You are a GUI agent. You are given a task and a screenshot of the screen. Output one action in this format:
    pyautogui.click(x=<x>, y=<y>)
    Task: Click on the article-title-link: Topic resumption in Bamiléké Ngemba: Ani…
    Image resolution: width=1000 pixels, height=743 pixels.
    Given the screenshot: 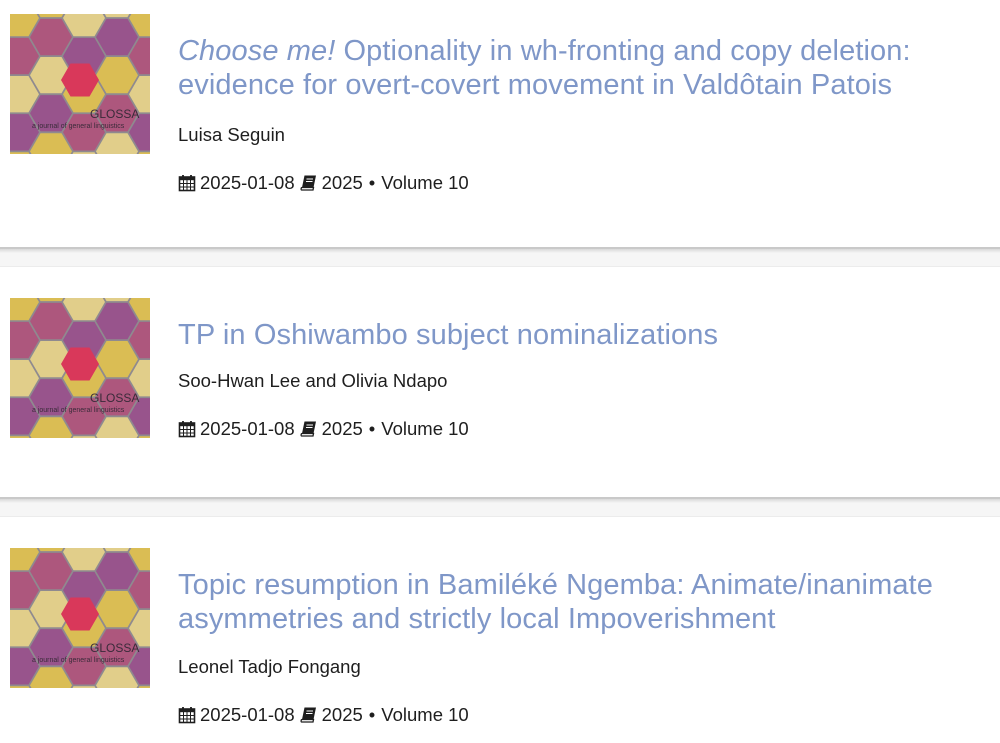 What is the action you would take?
    pyautogui.click(x=585, y=602)
    